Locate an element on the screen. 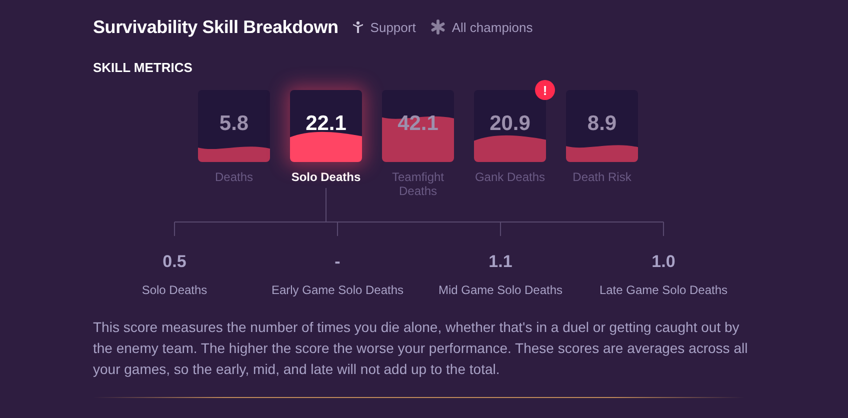  breakdown-label: Mid Game Solo Deaths is located at coordinates (500, 290).